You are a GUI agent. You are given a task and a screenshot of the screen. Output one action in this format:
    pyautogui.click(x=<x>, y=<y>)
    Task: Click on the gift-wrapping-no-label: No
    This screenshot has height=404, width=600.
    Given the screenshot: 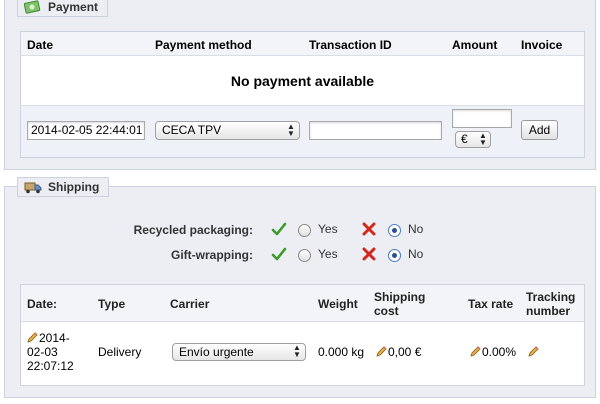 What is the action you would take?
    pyautogui.click(x=416, y=254)
    